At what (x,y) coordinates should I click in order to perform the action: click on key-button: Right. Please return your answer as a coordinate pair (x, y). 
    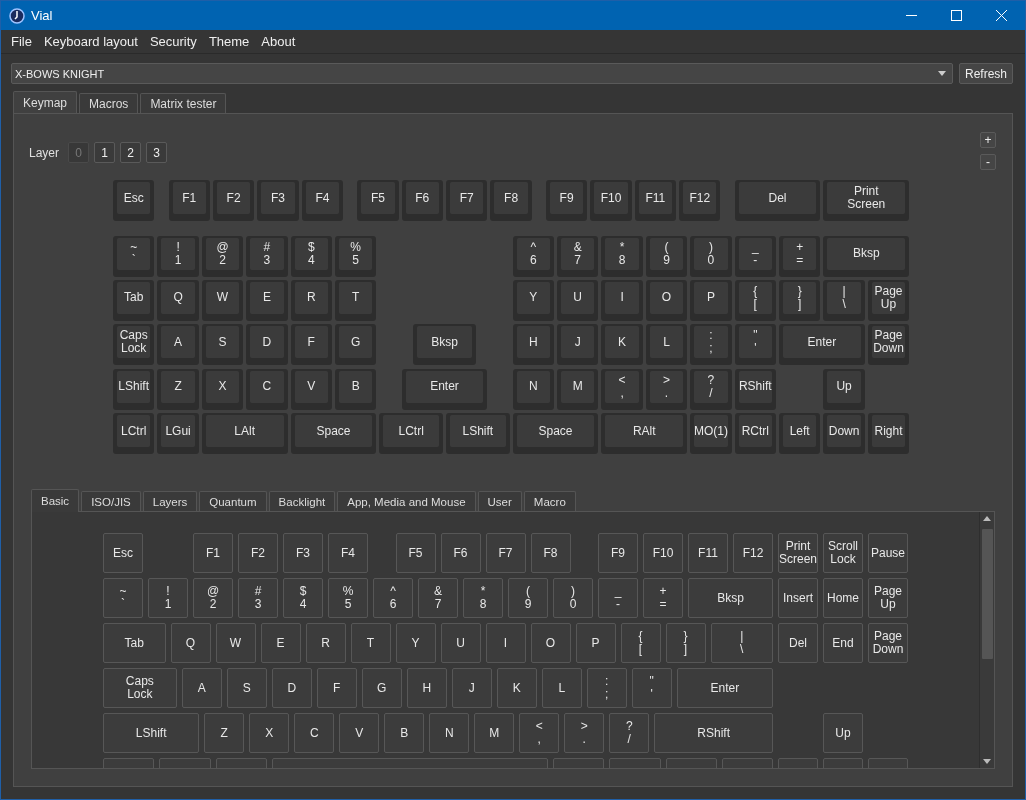
    Looking at the image, I should click on (888, 434).